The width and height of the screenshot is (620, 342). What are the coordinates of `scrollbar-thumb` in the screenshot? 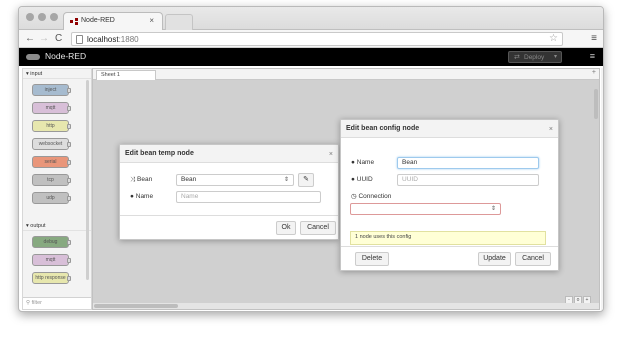 It's located at (136, 306).